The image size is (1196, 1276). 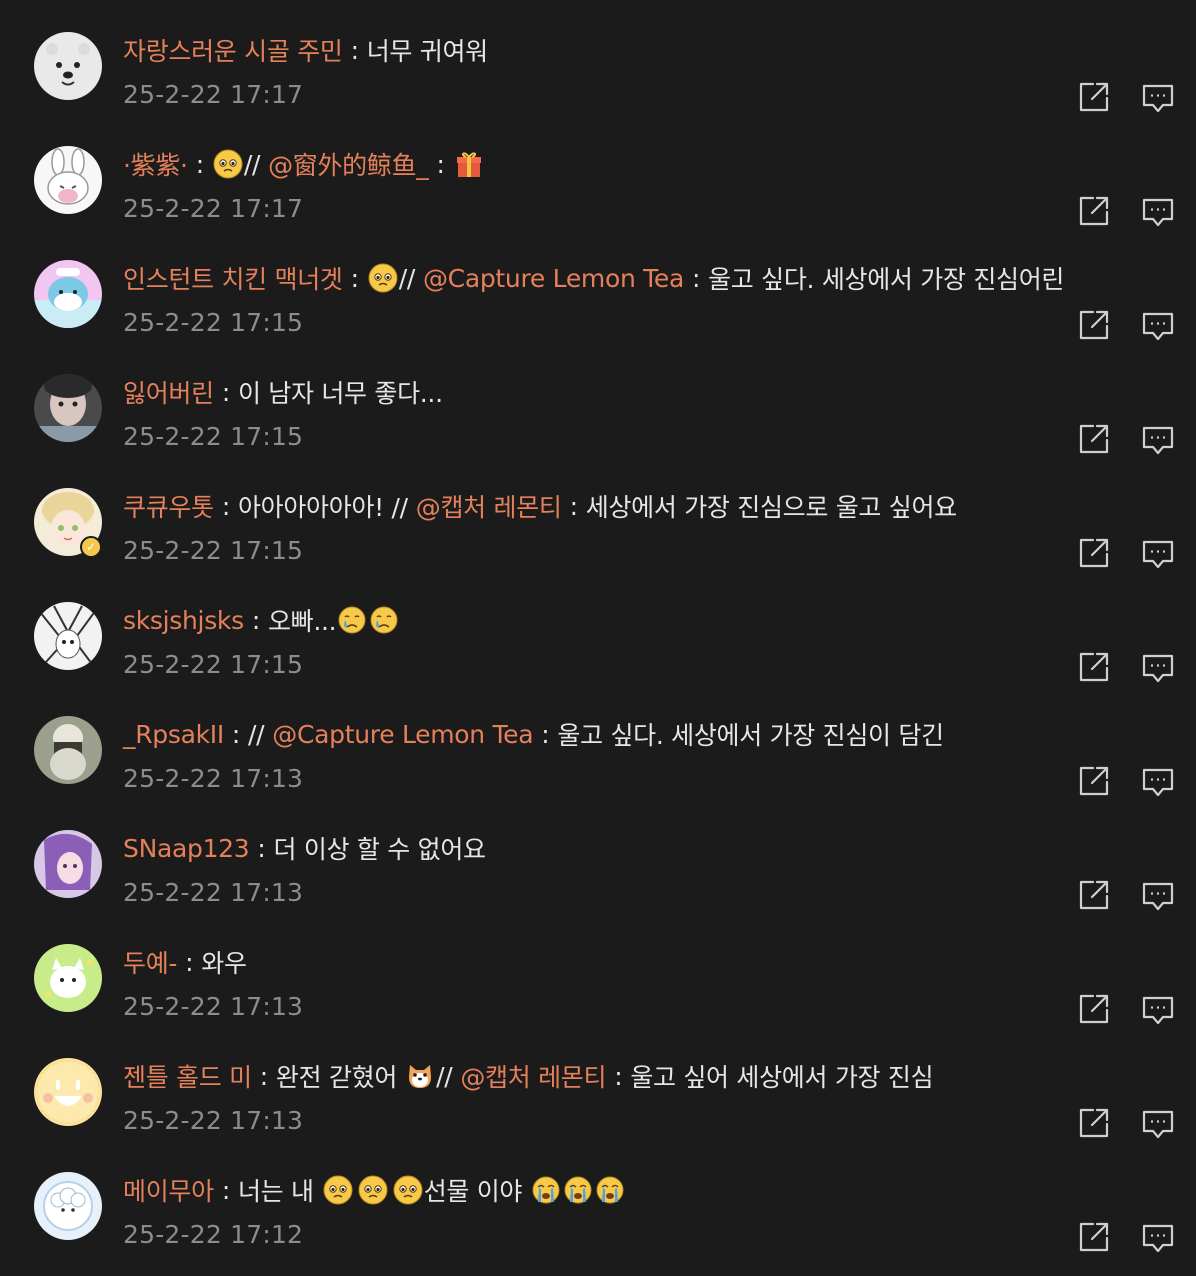 What do you see at coordinates (168, 392) in the screenshot?
I see `username-link: 잃어버린` at bounding box center [168, 392].